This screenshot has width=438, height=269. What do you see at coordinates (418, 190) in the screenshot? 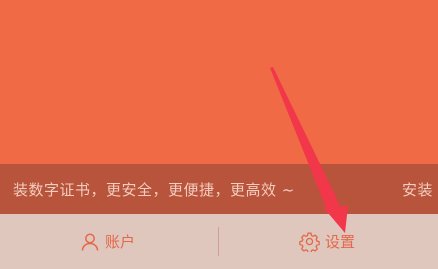
I see `marquee-text-next: 安装` at bounding box center [418, 190].